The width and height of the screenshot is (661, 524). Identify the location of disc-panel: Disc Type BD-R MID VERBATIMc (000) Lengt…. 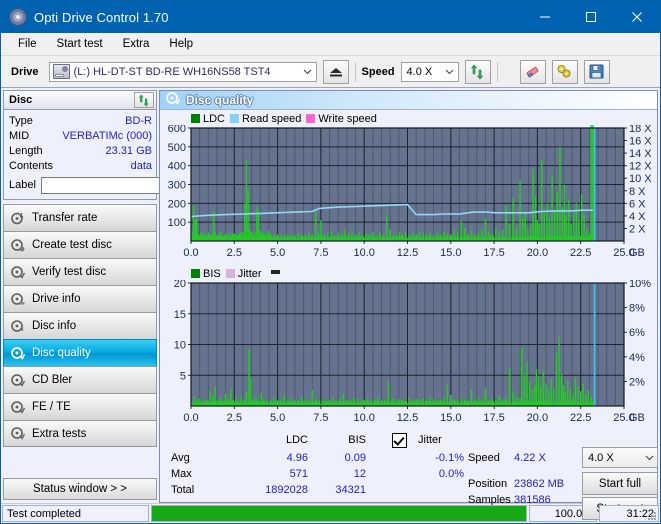
(122, 145).